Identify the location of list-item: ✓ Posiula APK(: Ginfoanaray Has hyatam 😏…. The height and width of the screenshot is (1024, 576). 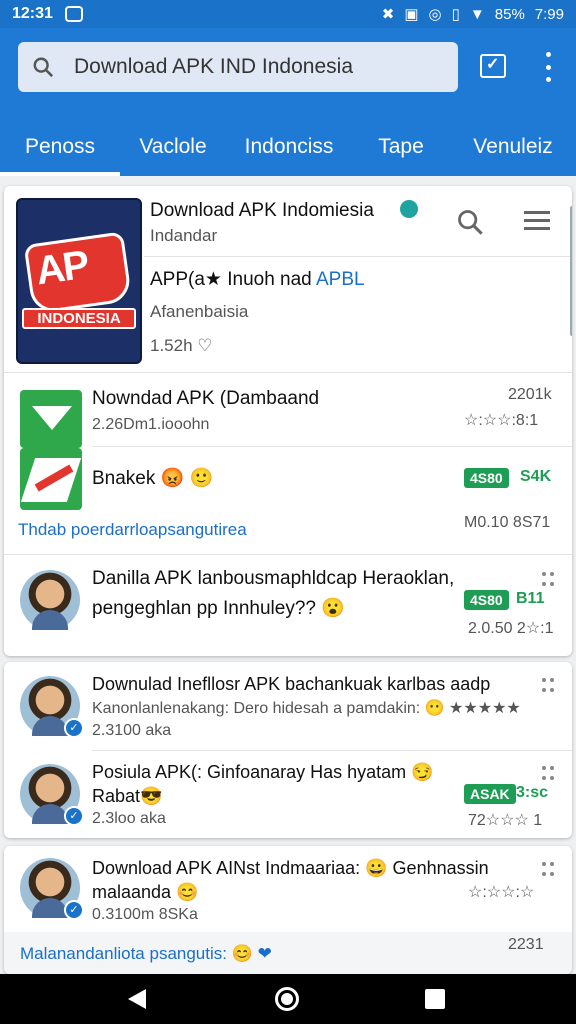
(288, 794).